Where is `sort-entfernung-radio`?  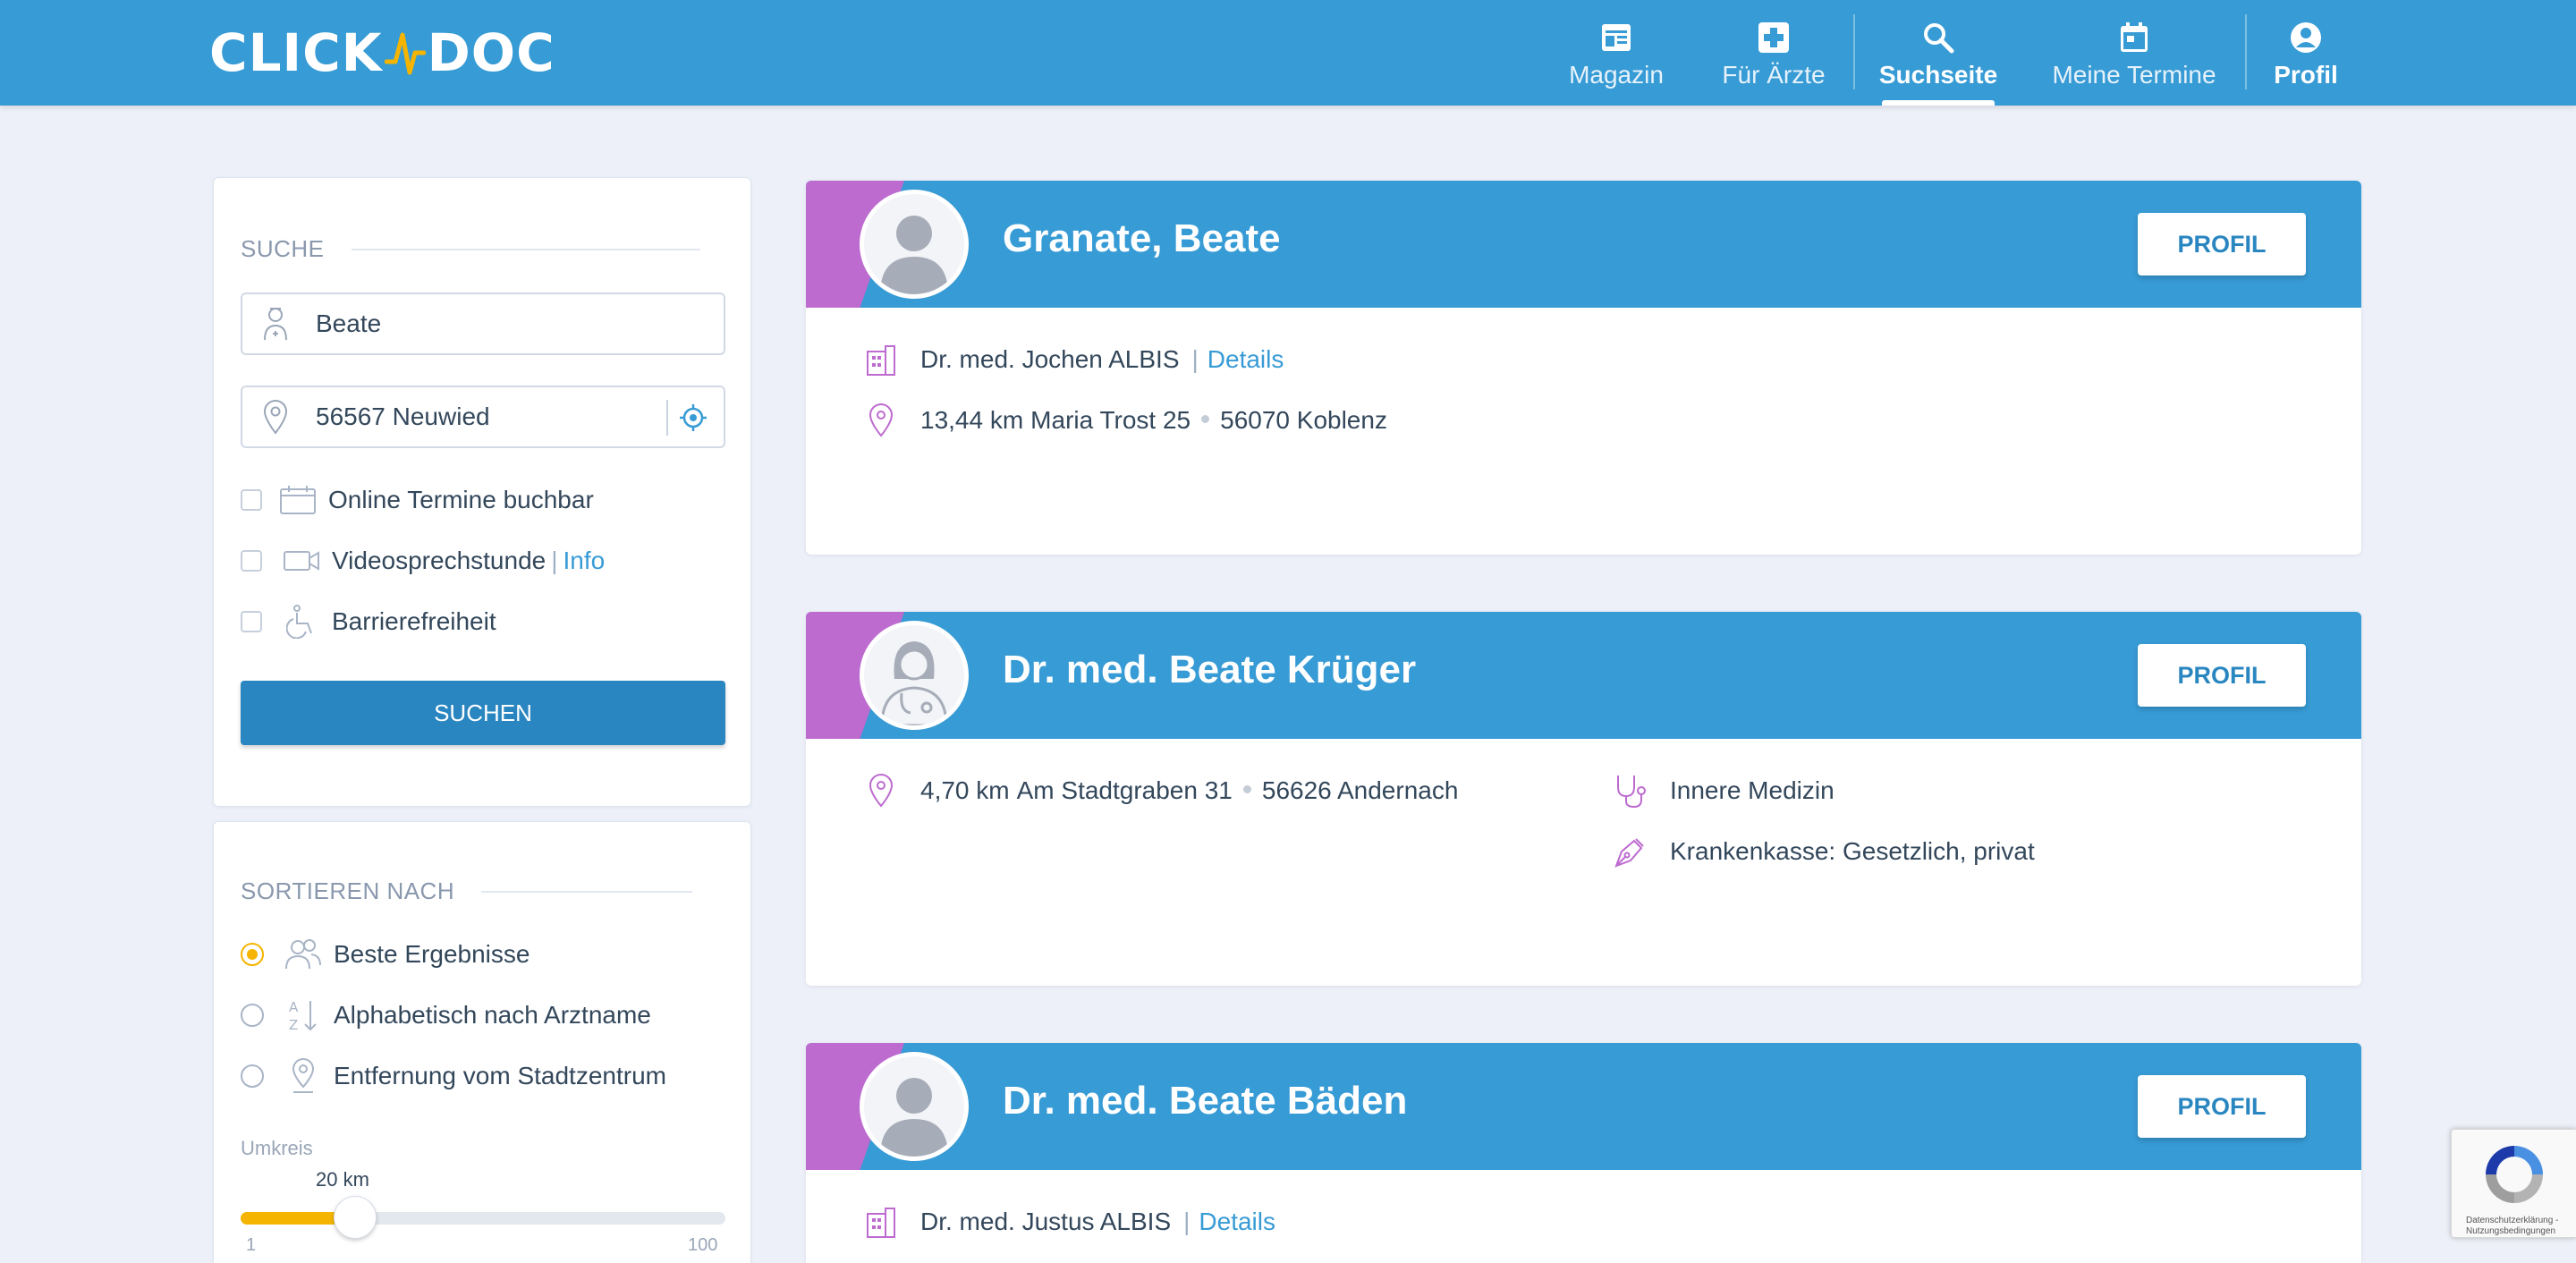
sort-entfernung-radio is located at coordinates (252, 1076).